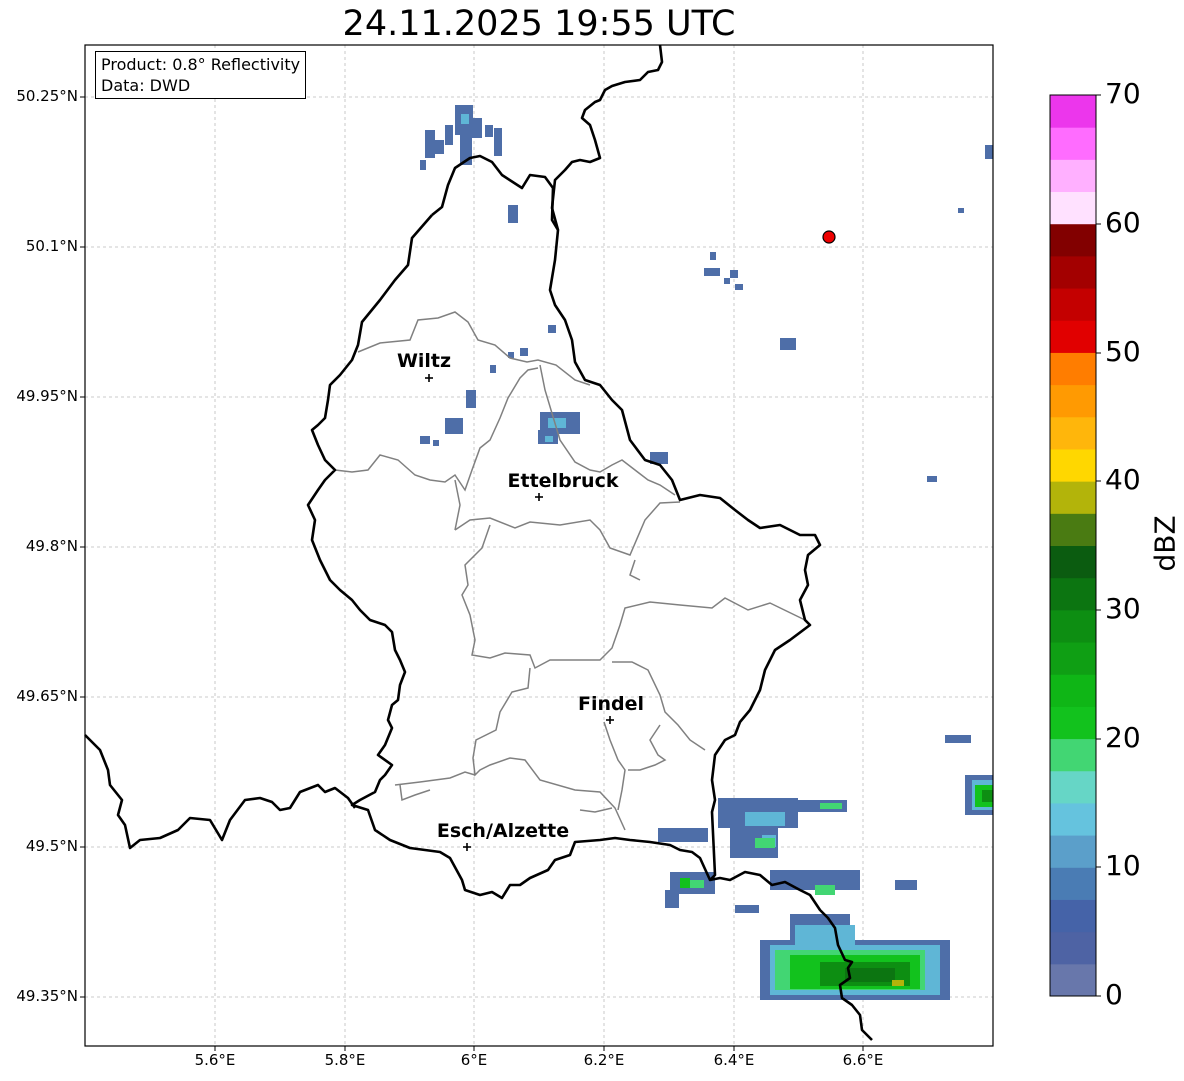 The width and height of the screenshot is (1184, 1081). I want to click on colorbar-tick-label: 20, so click(1123, 737).